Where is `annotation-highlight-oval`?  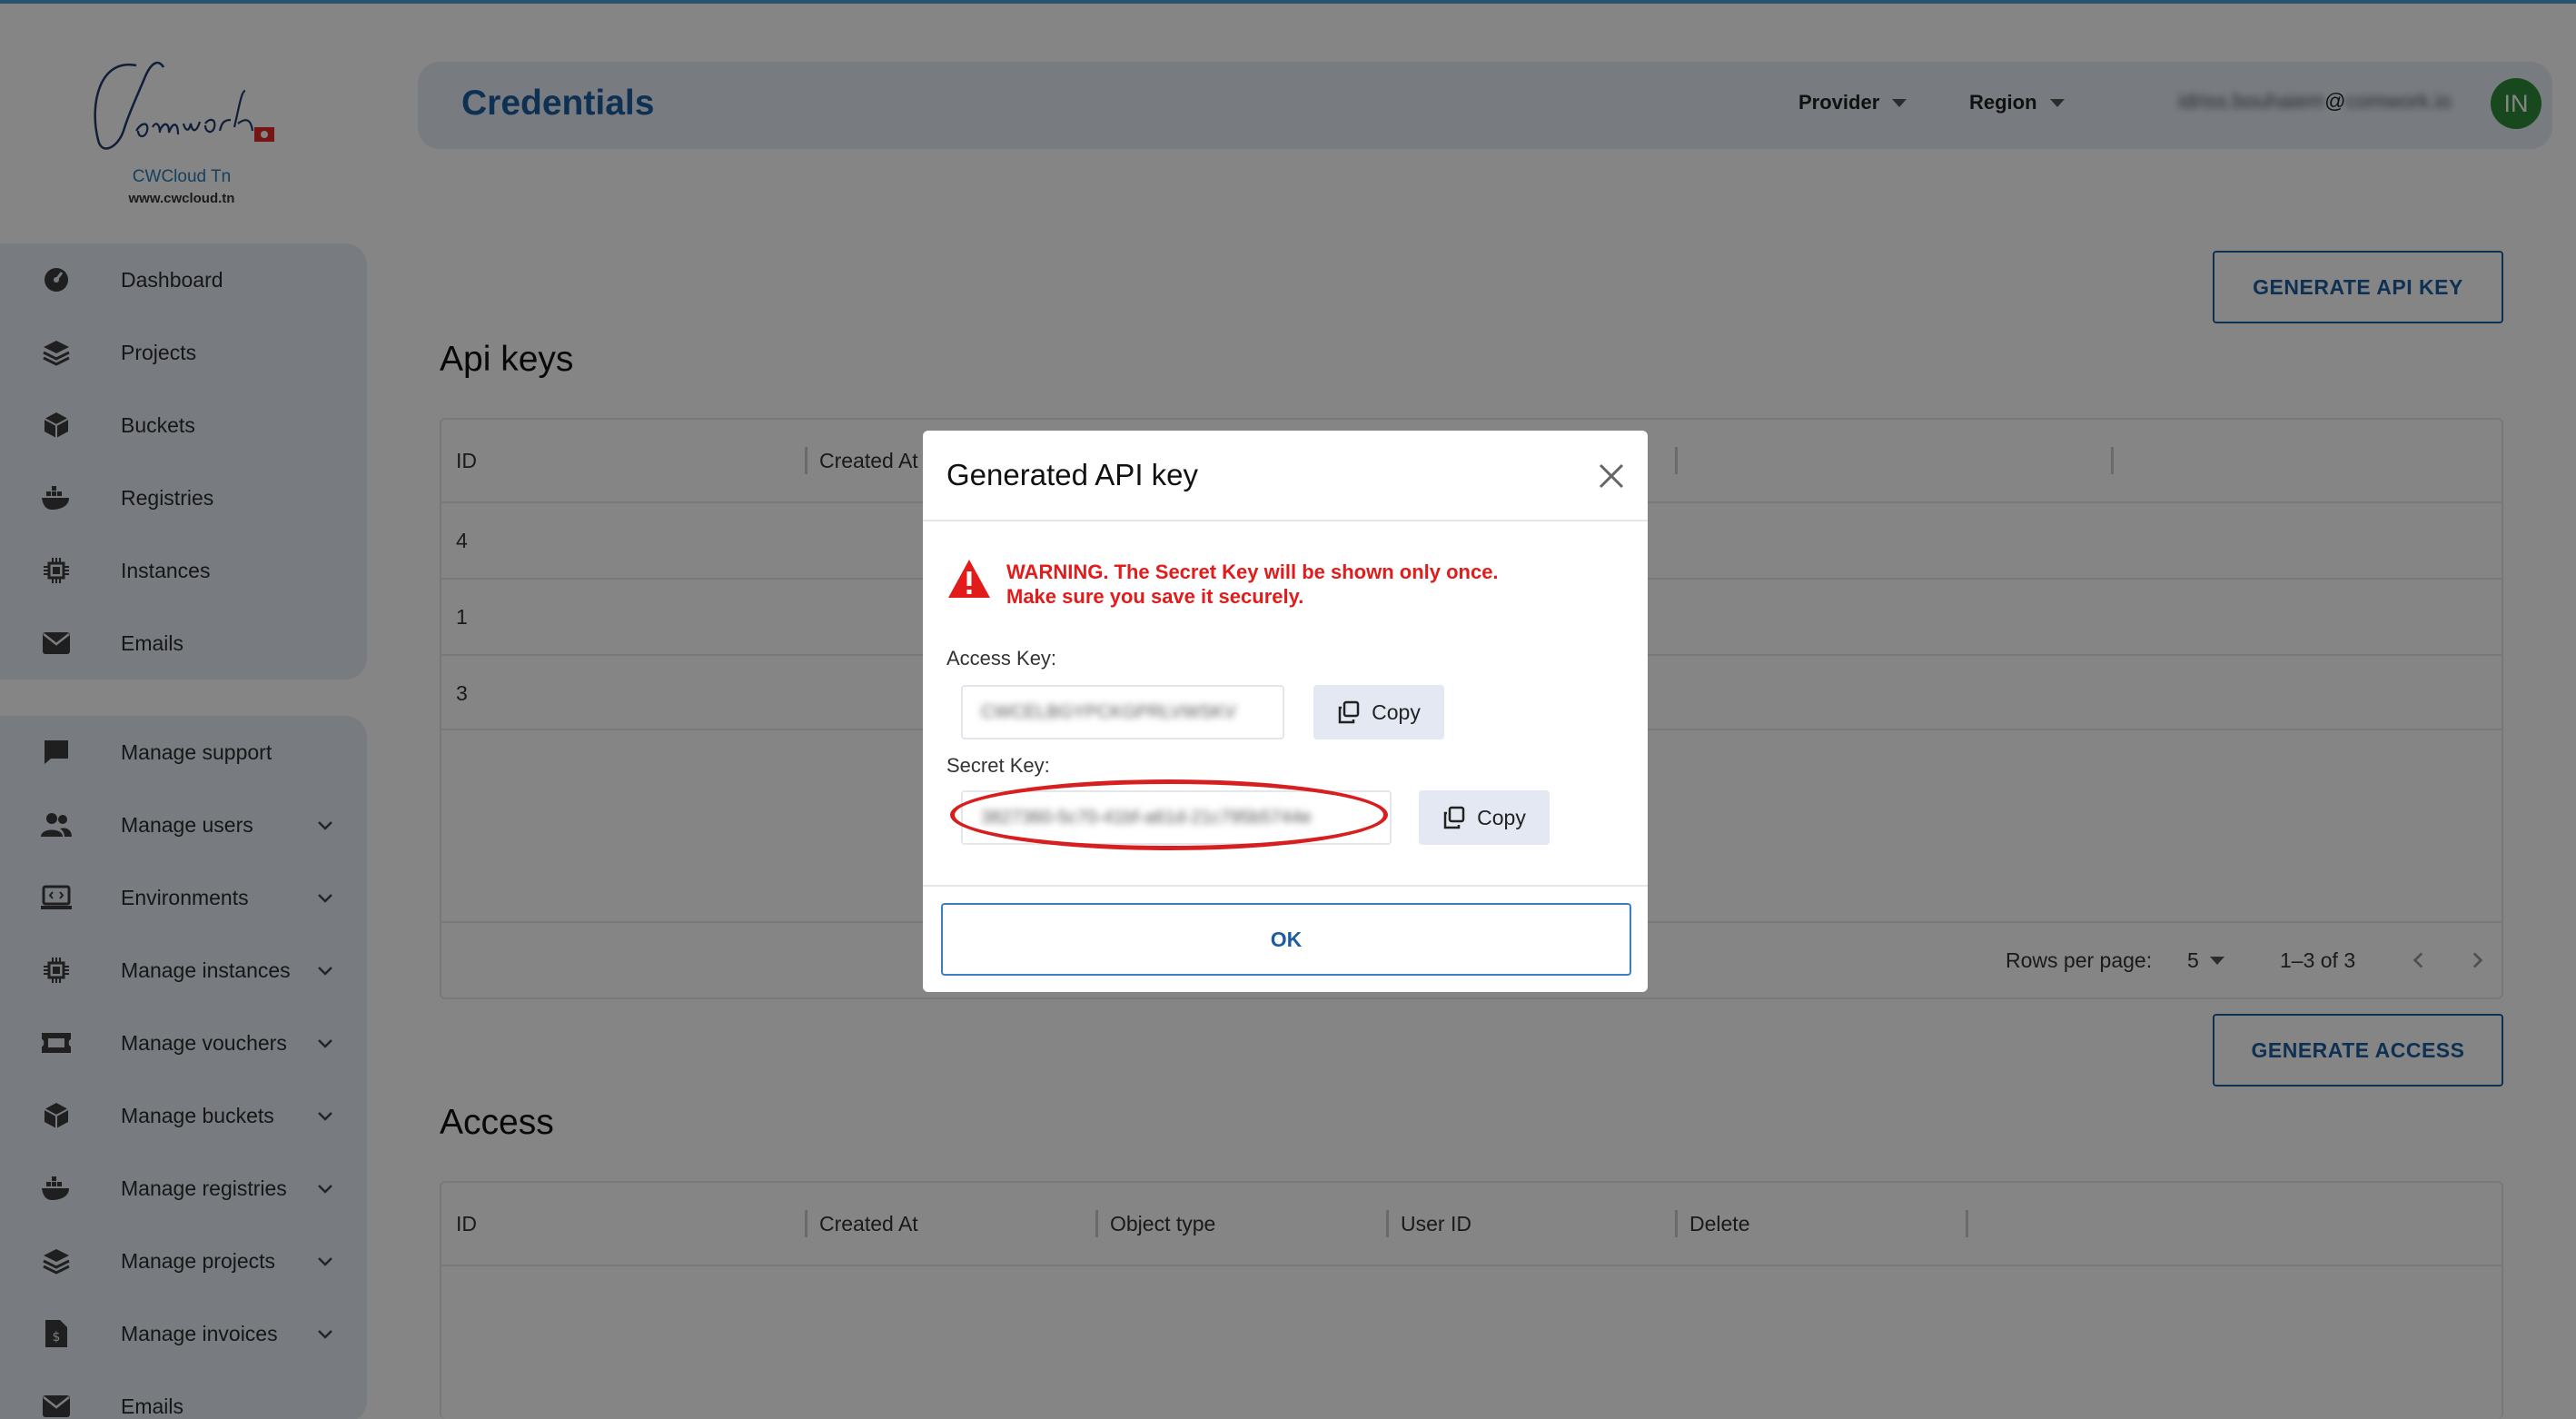 annotation-highlight-oval is located at coordinates (1169, 814).